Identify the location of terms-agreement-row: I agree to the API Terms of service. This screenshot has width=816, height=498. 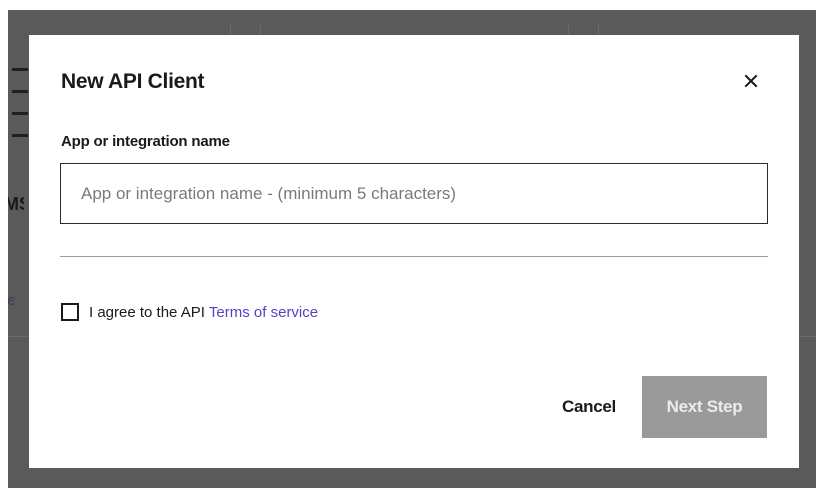
(189, 312).